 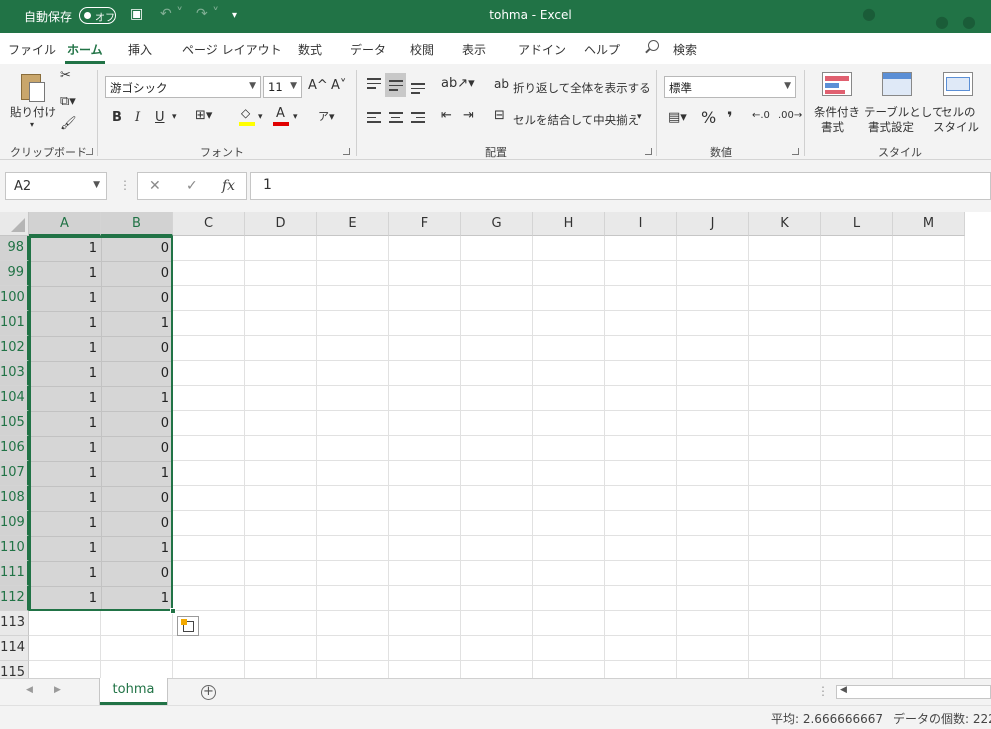 I want to click on cell-B105: 0, so click(x=137, y=423).